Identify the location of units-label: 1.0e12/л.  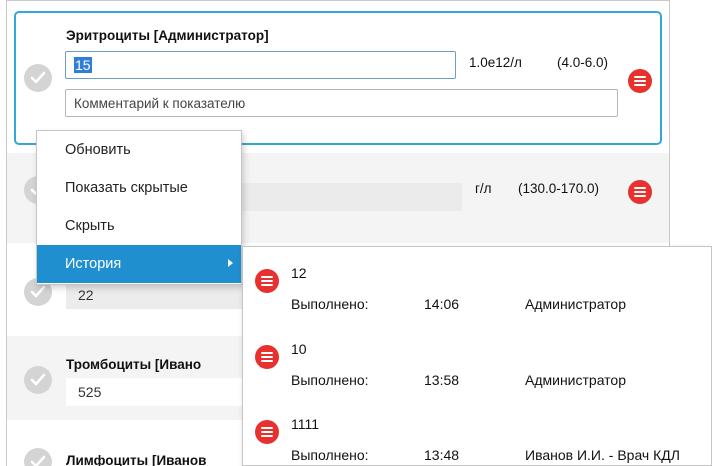
(495, 62).